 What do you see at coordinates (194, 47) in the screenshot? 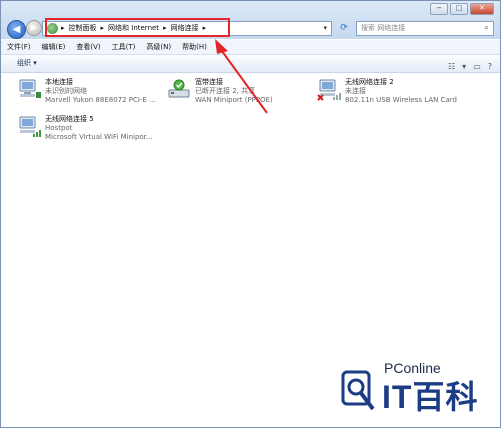
I see `menu-help: 帮助(H)` at bounding box center [194, 47].